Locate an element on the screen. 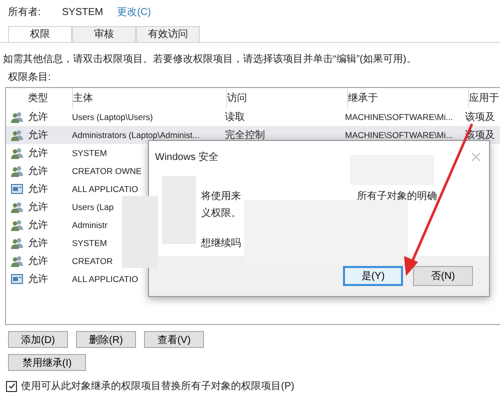  dialog-title: Windows 安全 is located at coordinates (186, 157).